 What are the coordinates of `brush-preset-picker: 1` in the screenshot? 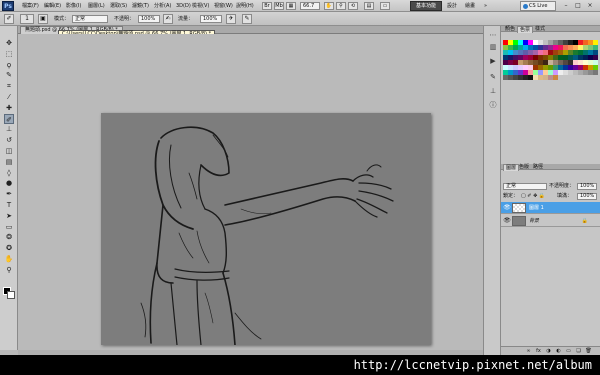 It's located at (27, 19).